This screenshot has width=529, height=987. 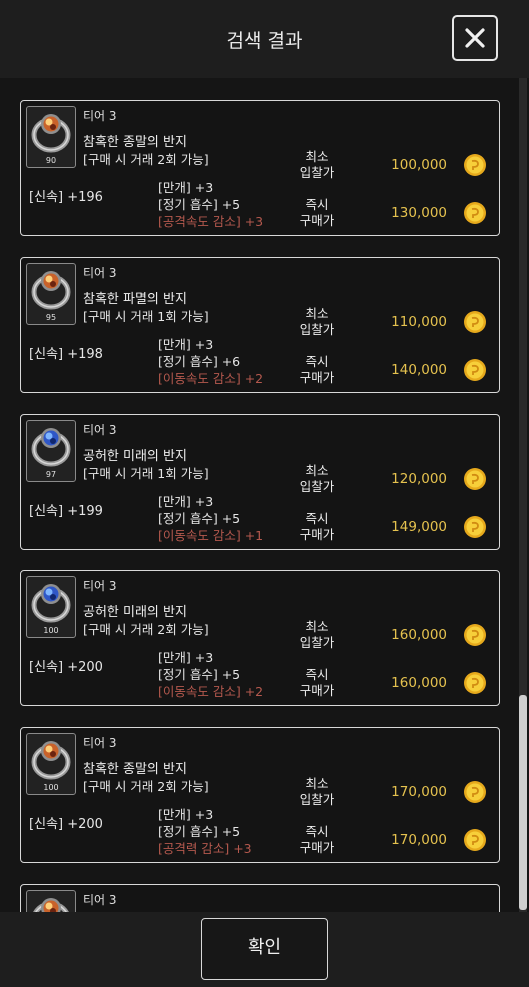 What do you see at coordinates (51, 317) in the screenshot?
I see `item-level: 95` at bounding box center [51, 317].